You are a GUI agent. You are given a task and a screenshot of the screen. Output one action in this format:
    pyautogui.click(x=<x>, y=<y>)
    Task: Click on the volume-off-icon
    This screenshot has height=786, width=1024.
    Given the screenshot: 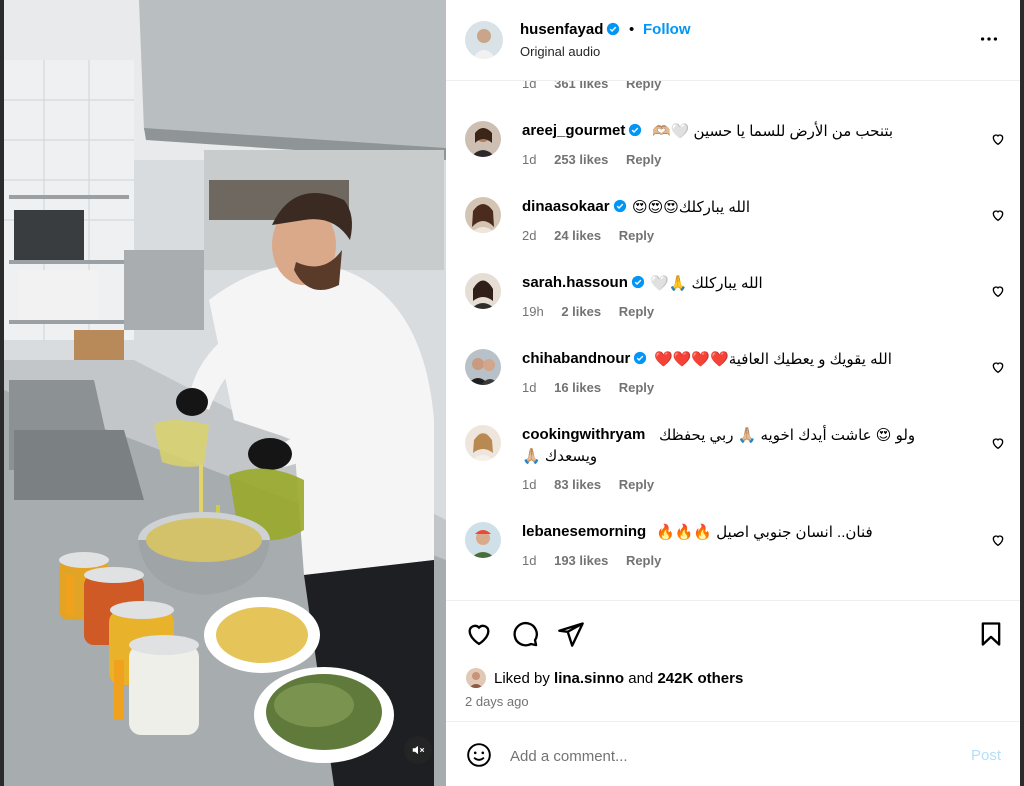 What is the action you would take?
    pyautogui.click(x=418, y=750)
    